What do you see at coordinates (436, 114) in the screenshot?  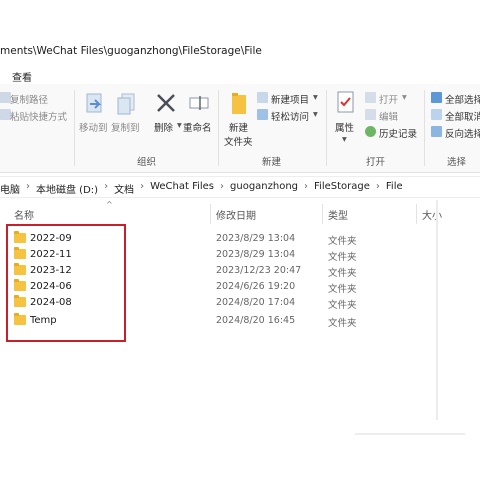 I see `select-none-icon` at bounding box center [436, 114].